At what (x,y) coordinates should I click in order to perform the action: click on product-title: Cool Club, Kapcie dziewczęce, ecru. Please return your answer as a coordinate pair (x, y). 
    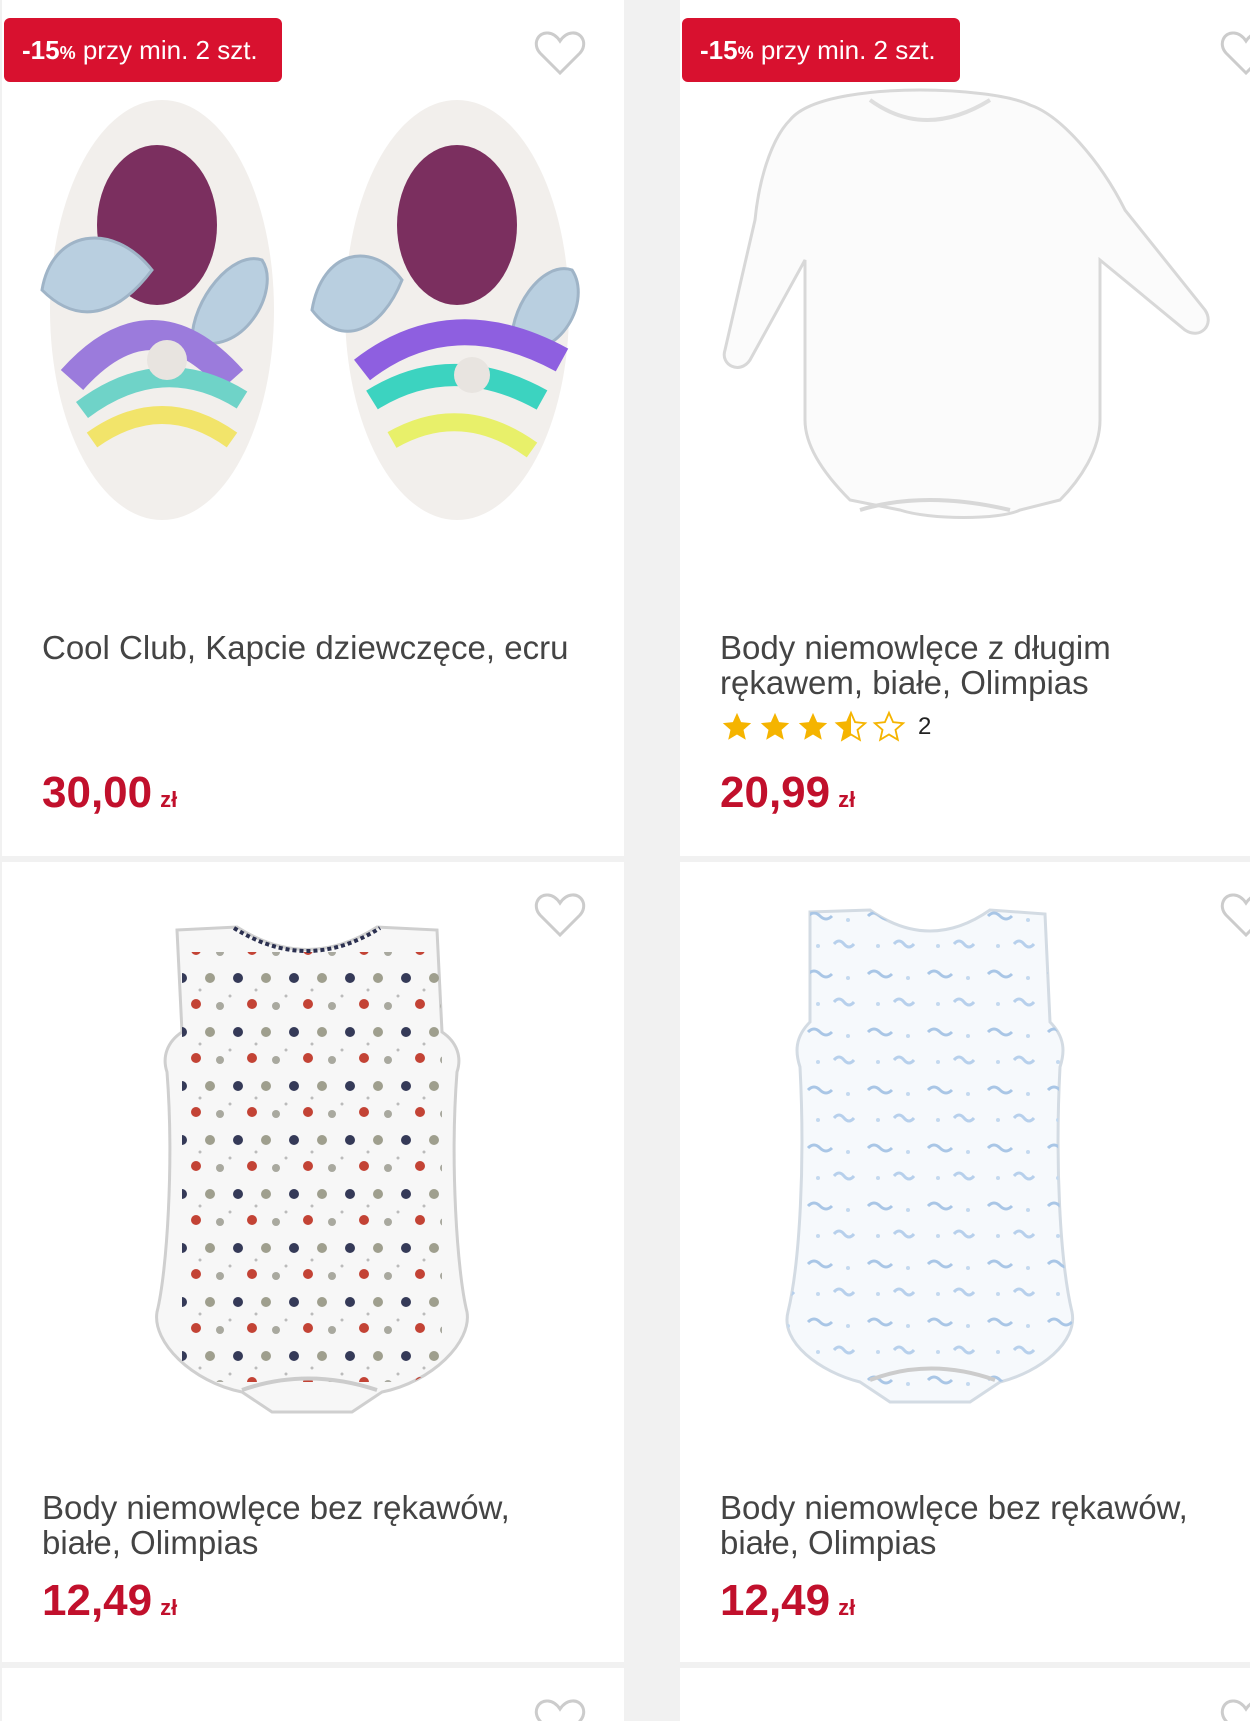
    Looking at the image, I should click on (318, 647).